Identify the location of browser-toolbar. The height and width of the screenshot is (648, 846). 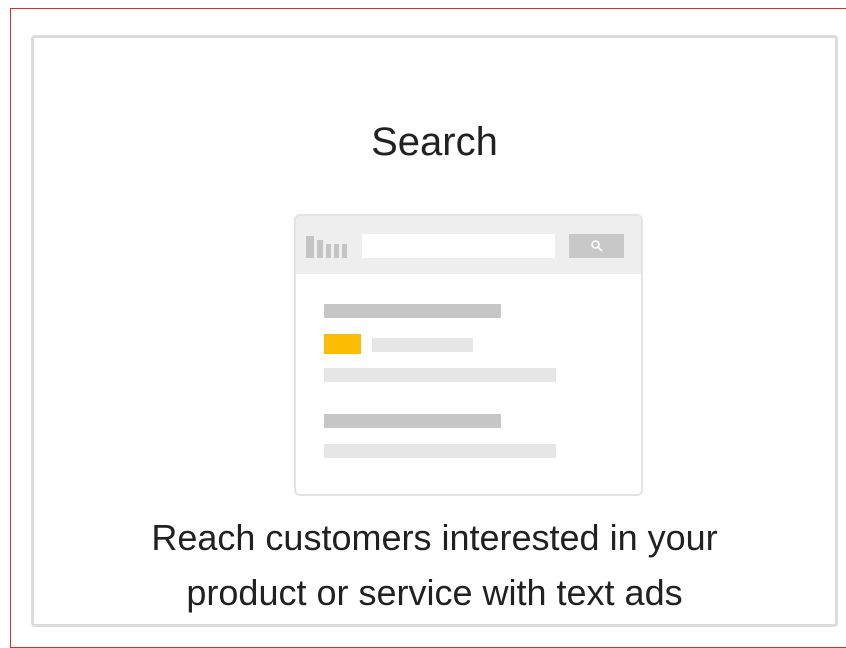
(468, 245).